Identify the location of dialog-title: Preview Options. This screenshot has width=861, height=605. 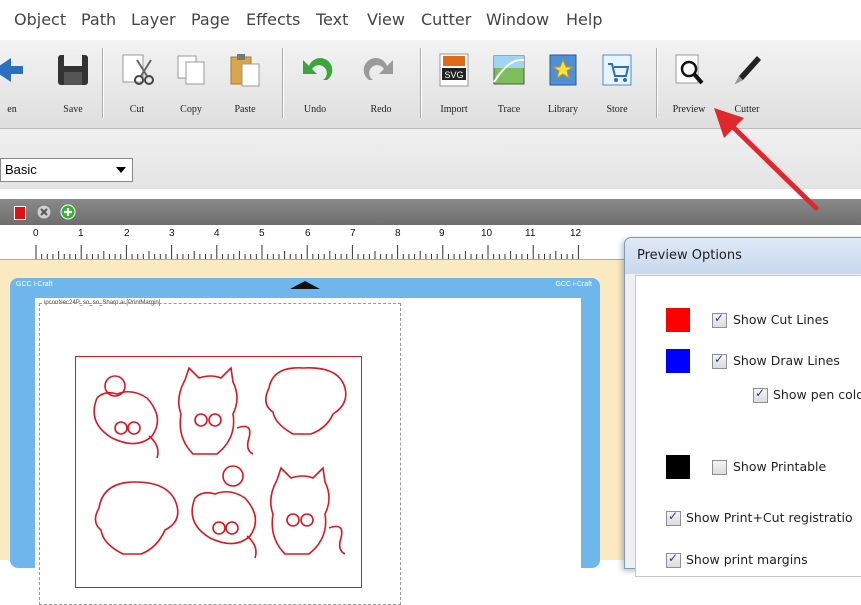
(689, 255).